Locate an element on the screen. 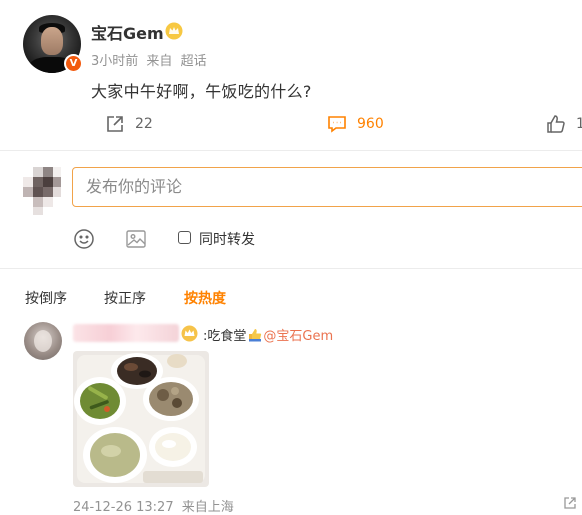 This screenshot has width=582, height=515. sort-tab-hot: 按热度 is located at coordinates (205, 298).